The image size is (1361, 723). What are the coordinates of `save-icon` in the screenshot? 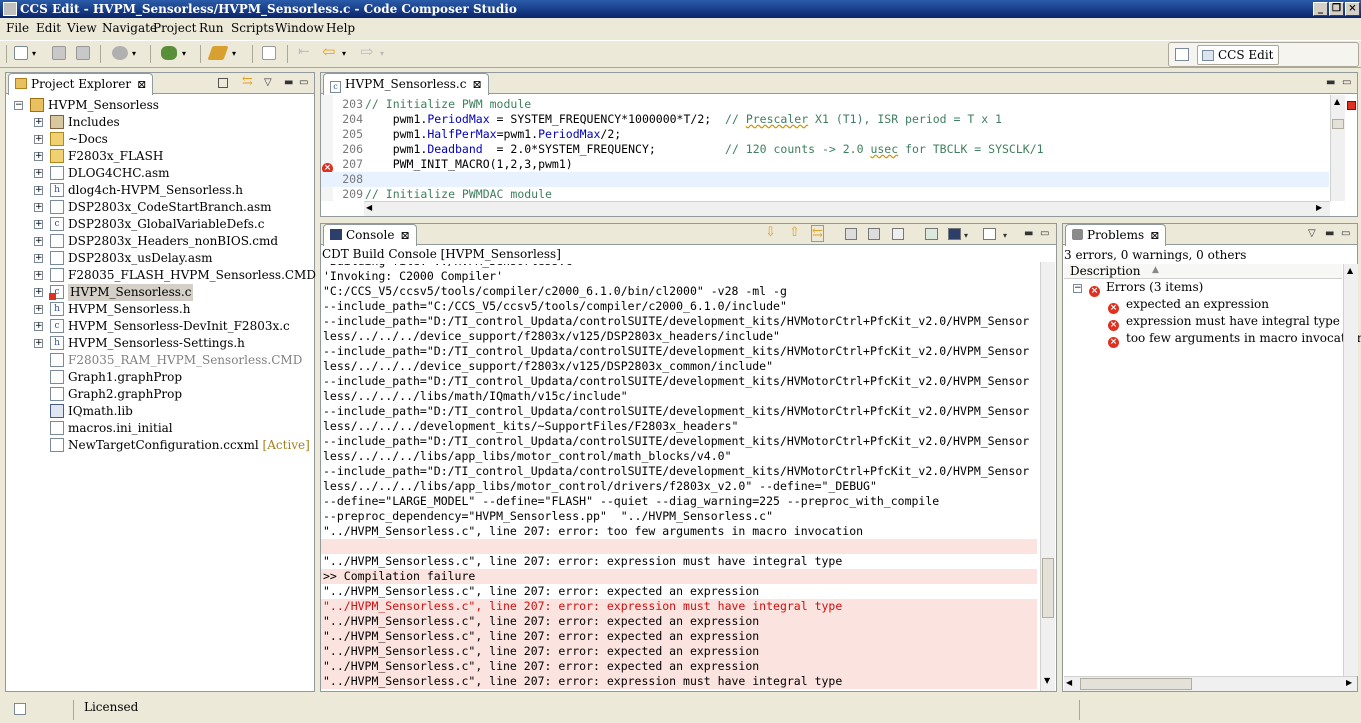 It's located at (59, 53).